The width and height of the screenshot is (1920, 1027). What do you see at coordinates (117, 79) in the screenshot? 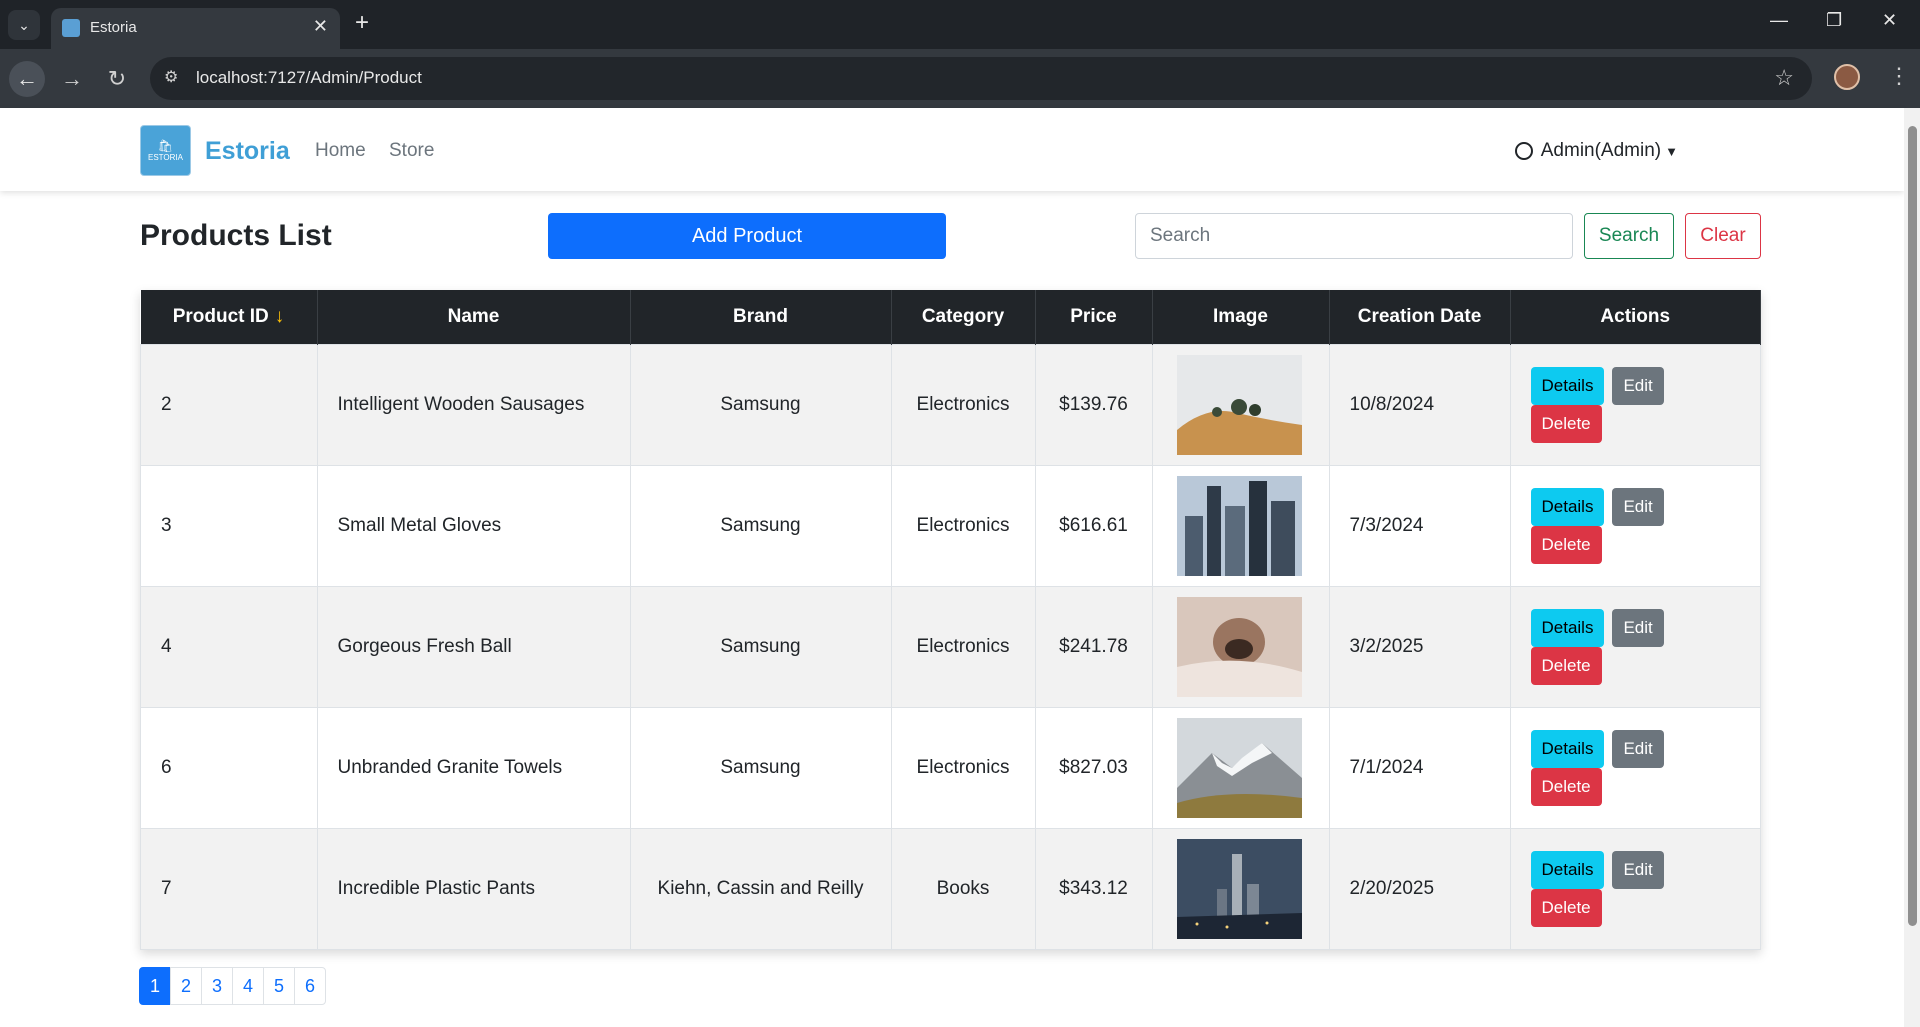
I see `reload-icon: ↻` at bounding box center [117, 79].